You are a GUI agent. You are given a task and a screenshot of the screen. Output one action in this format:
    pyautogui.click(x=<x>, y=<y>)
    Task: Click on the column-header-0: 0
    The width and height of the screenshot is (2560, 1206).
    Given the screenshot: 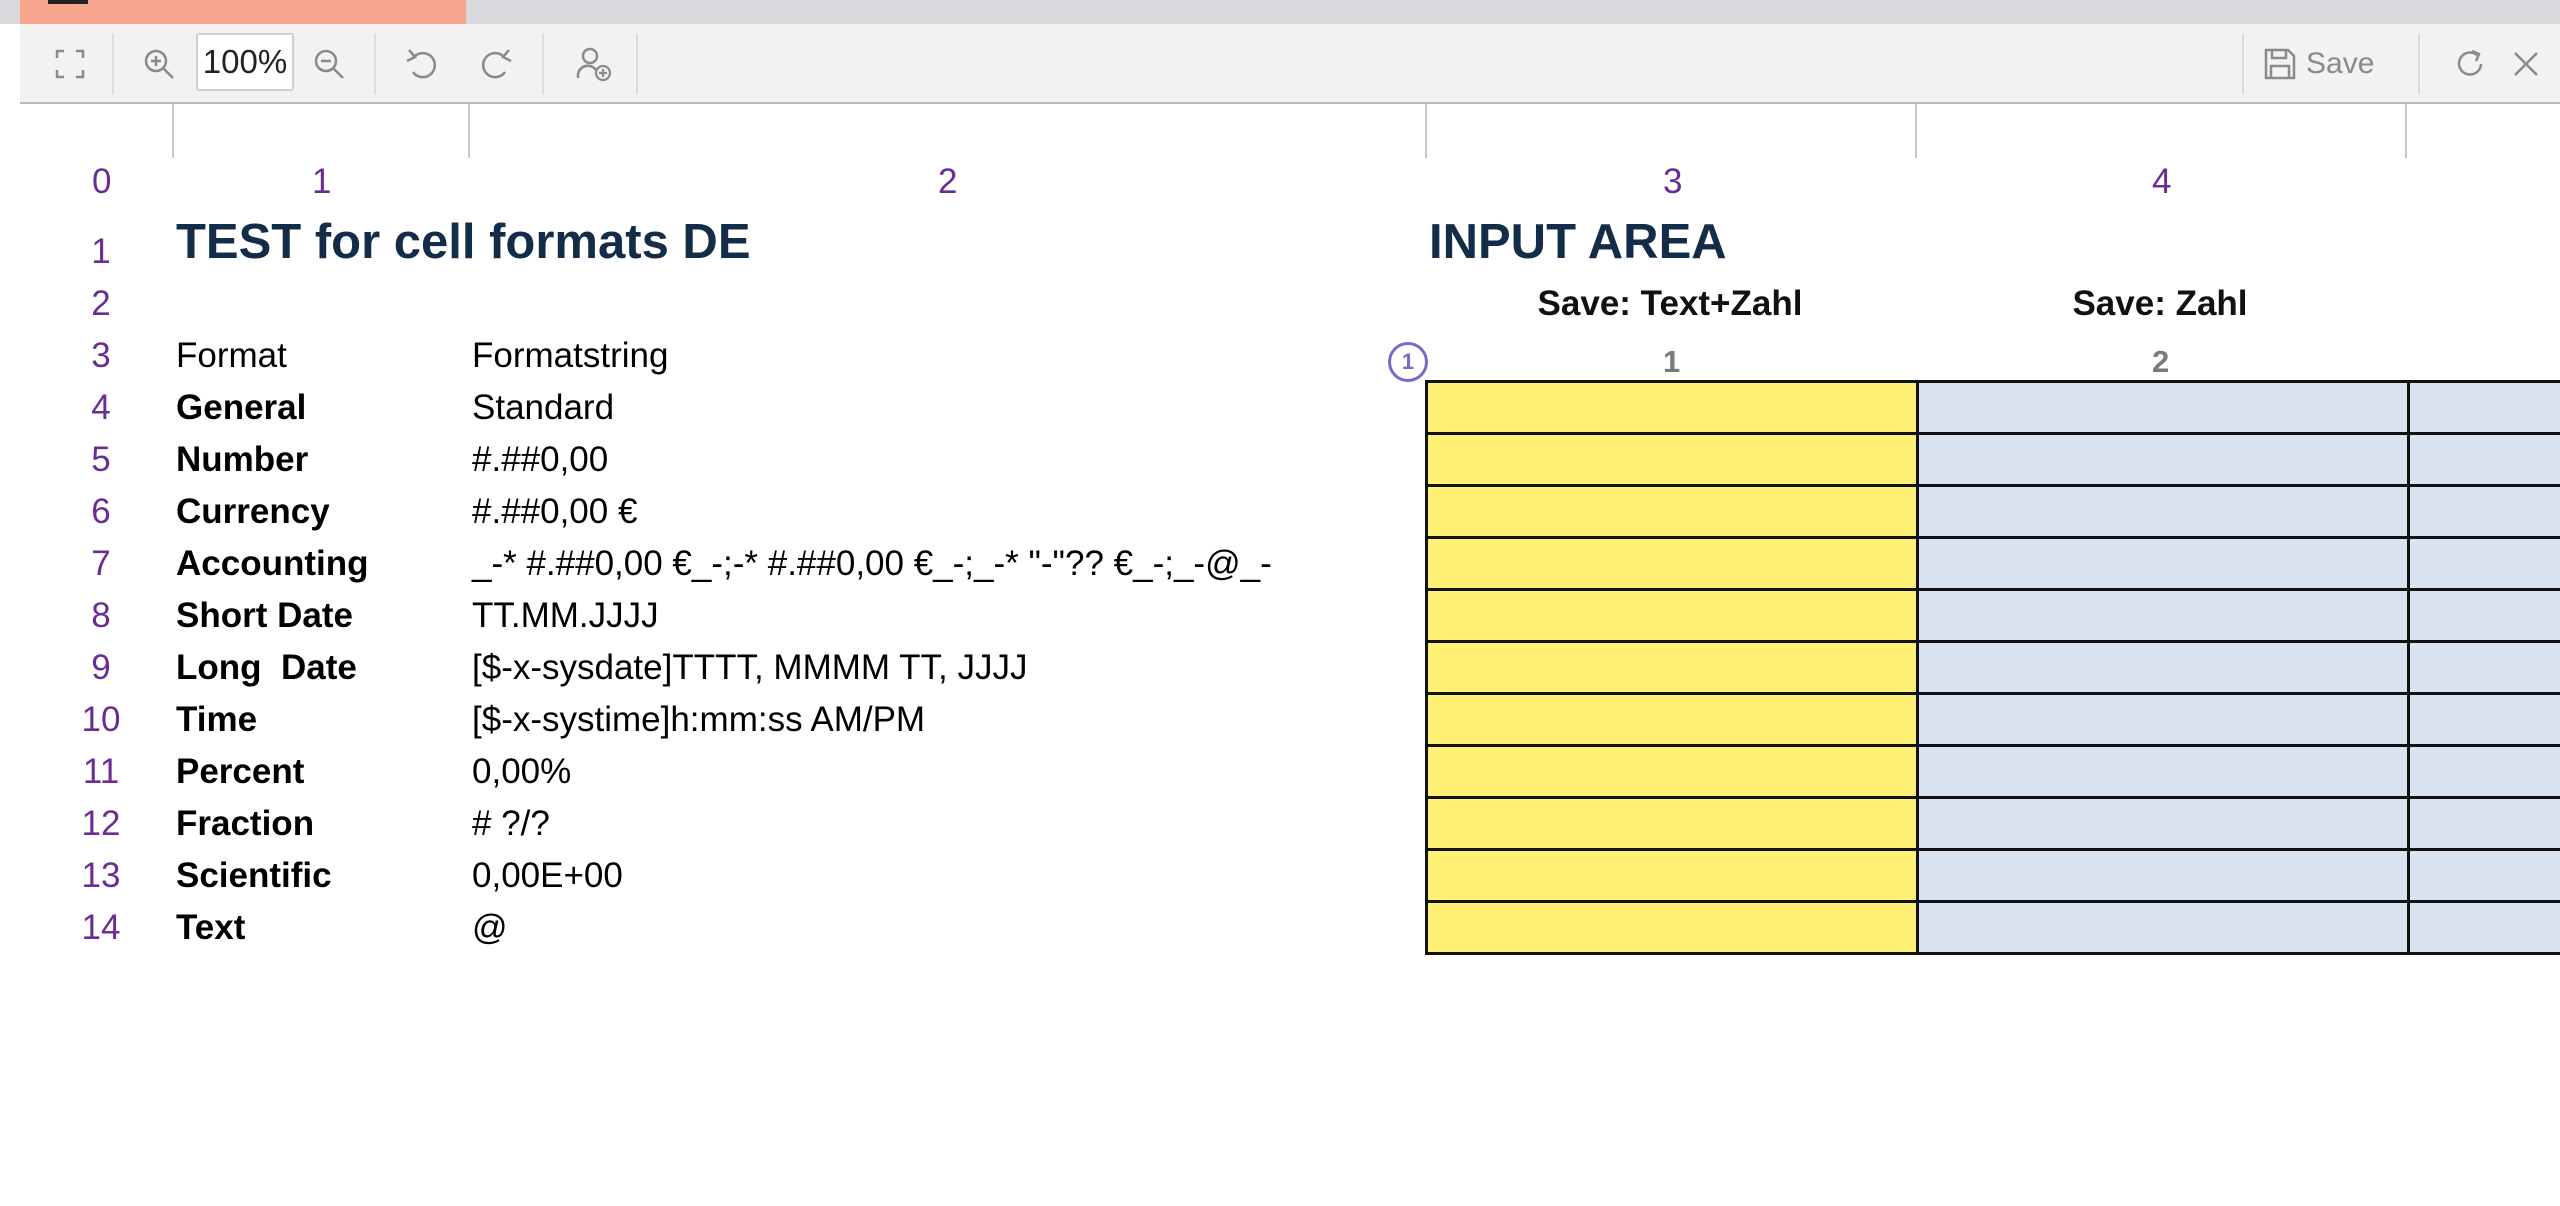 What is the action you would take?
    pyautogui.click(x=102, y=181)
    